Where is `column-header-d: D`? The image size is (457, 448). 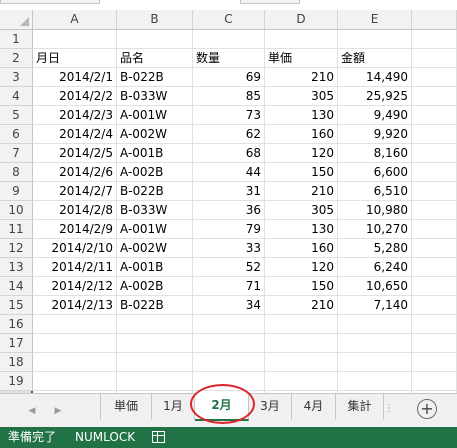 column-header-d: D is located at coordinates (301, 20).